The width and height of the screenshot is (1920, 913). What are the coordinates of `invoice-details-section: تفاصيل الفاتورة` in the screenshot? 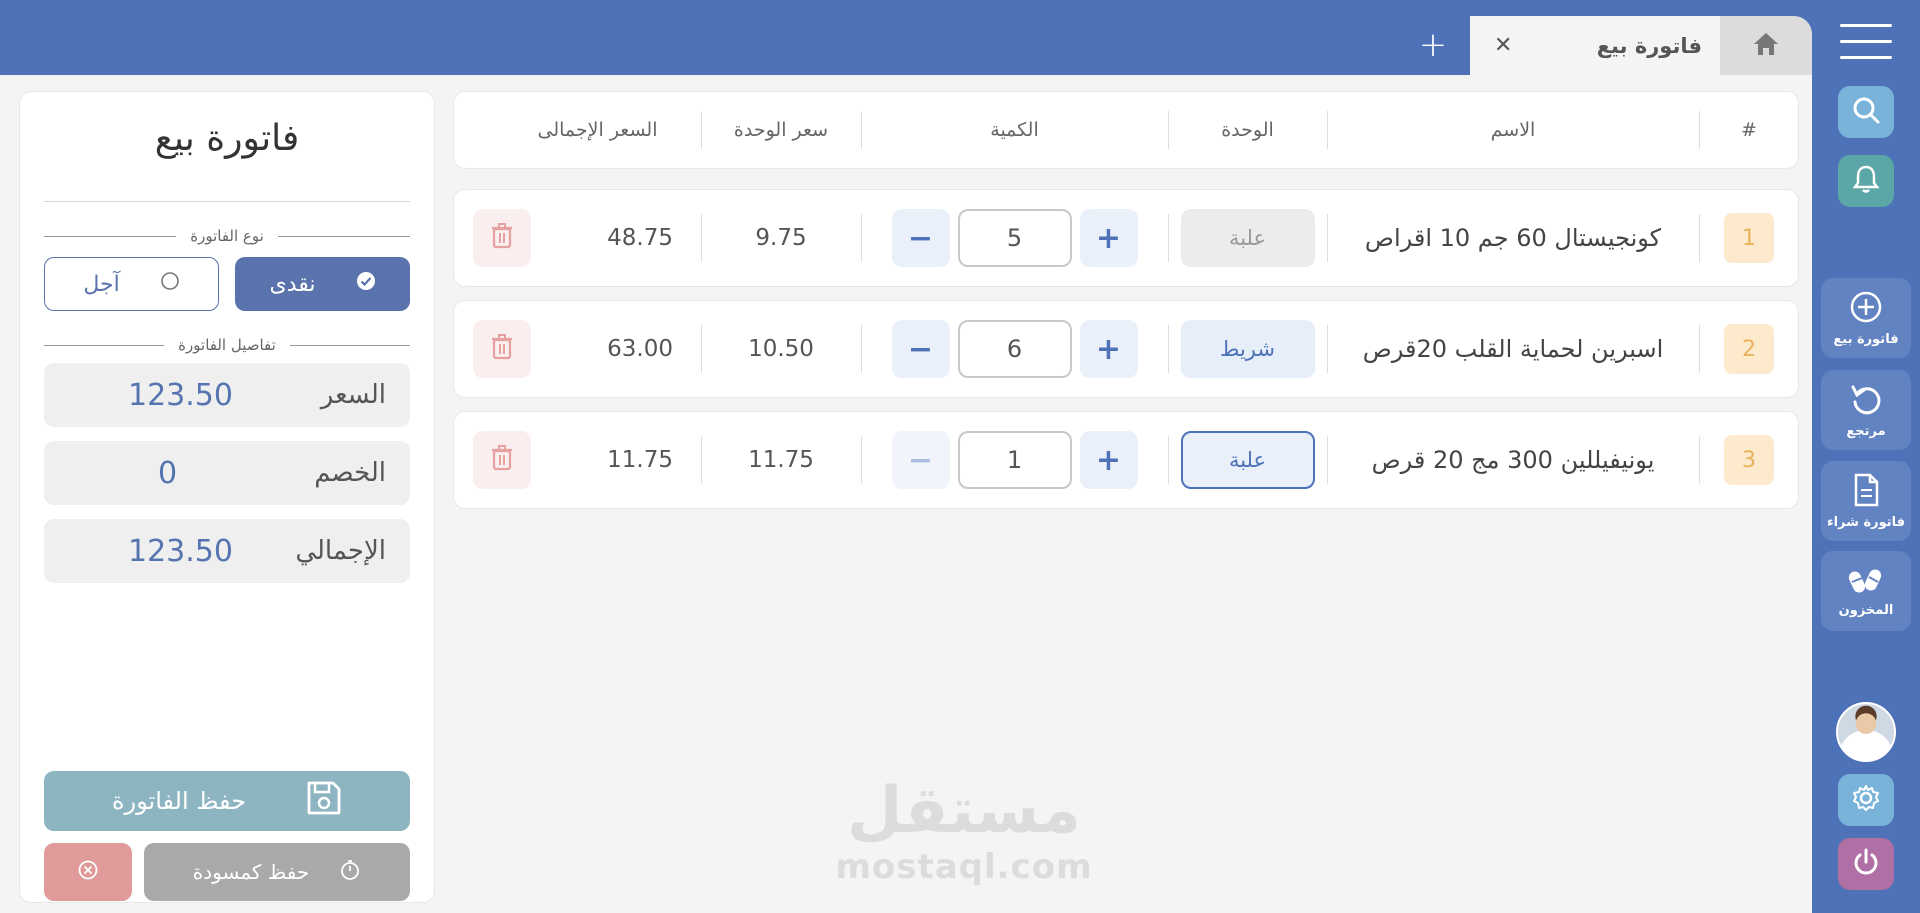 It's located at (227, 345).